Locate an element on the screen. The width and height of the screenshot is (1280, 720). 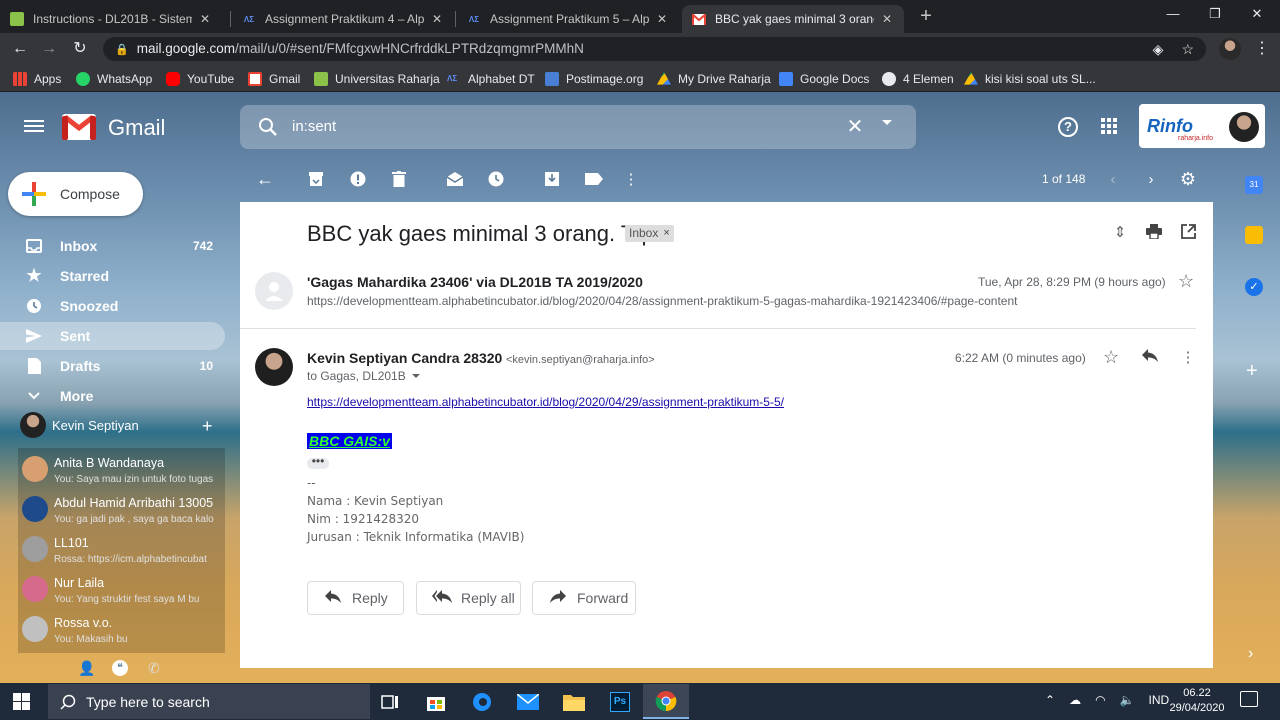
help-icon: ? is located at coordinates (1068, 127).